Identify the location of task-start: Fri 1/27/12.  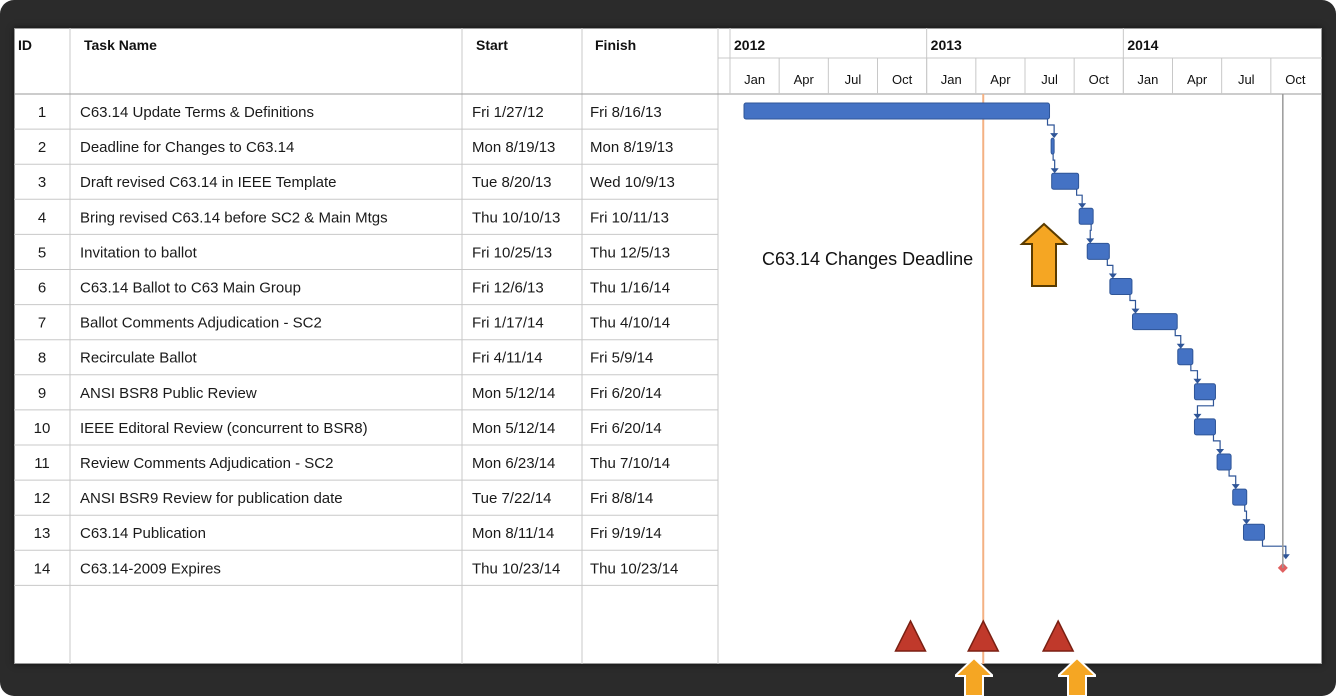
(508, 112).